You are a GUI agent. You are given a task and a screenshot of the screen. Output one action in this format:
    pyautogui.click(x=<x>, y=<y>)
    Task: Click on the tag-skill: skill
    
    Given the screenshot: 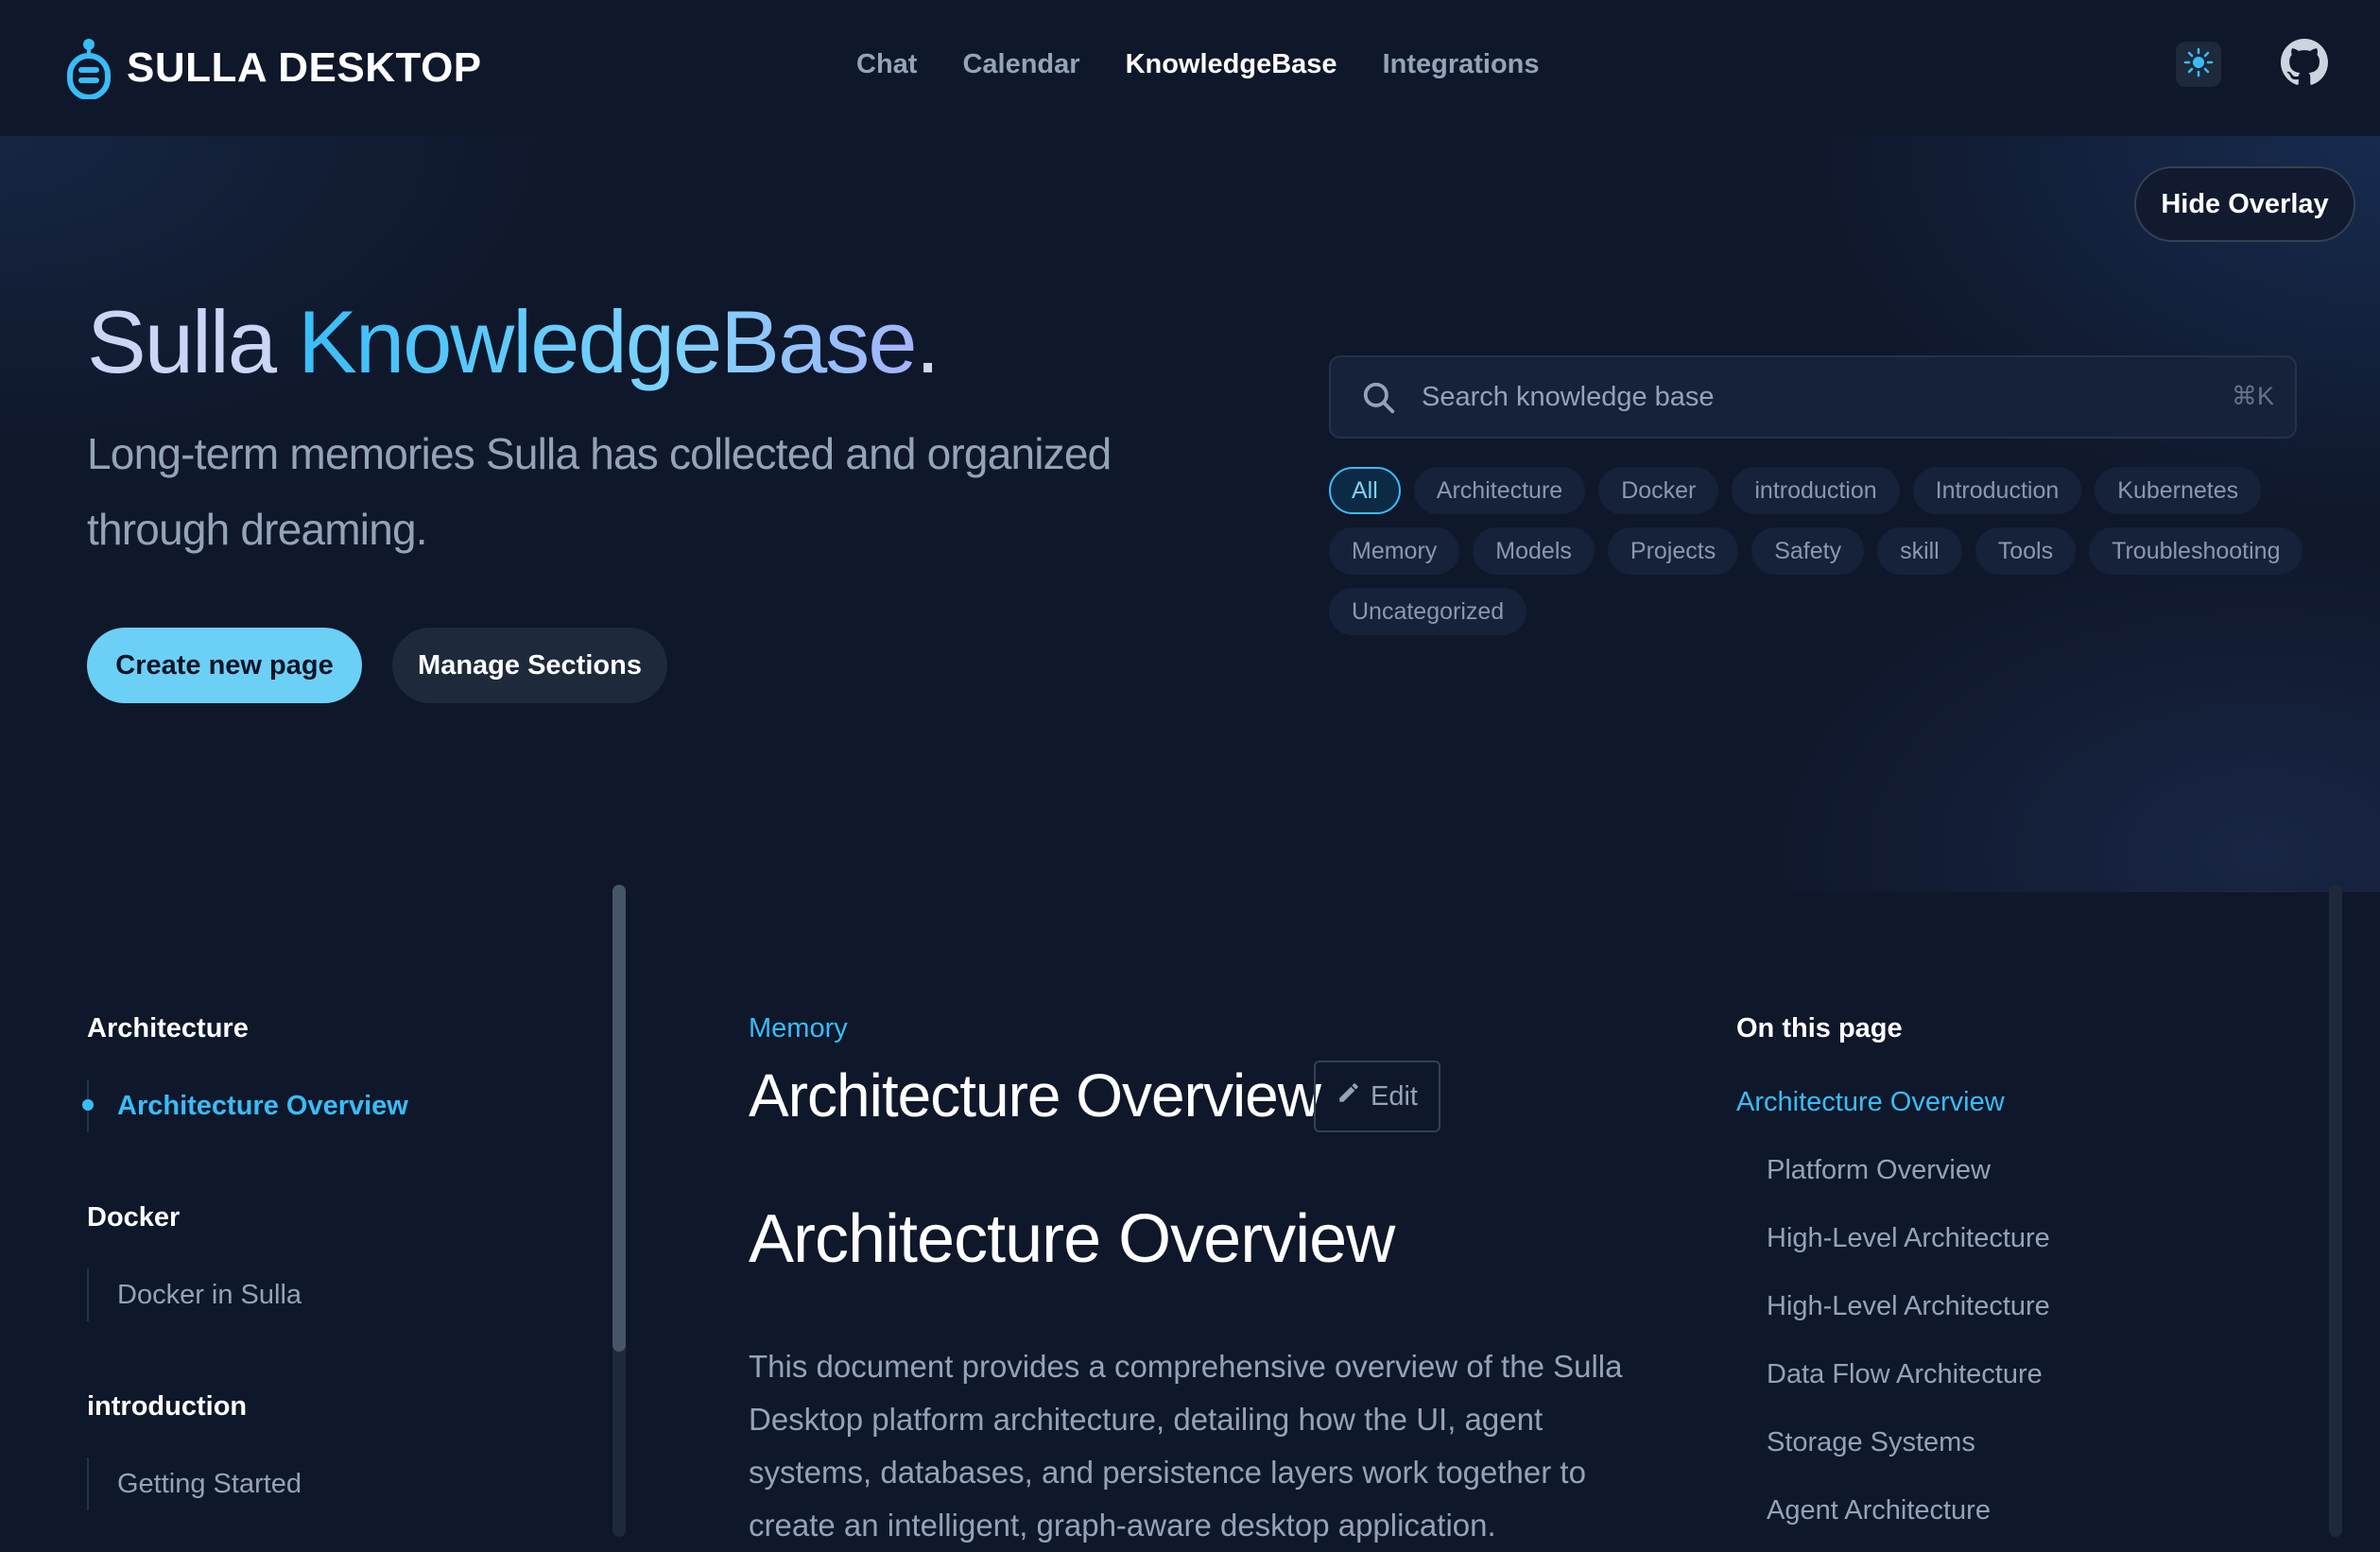 What is the action you would take?
    pyautogui.click(x=1920, y=551)
    